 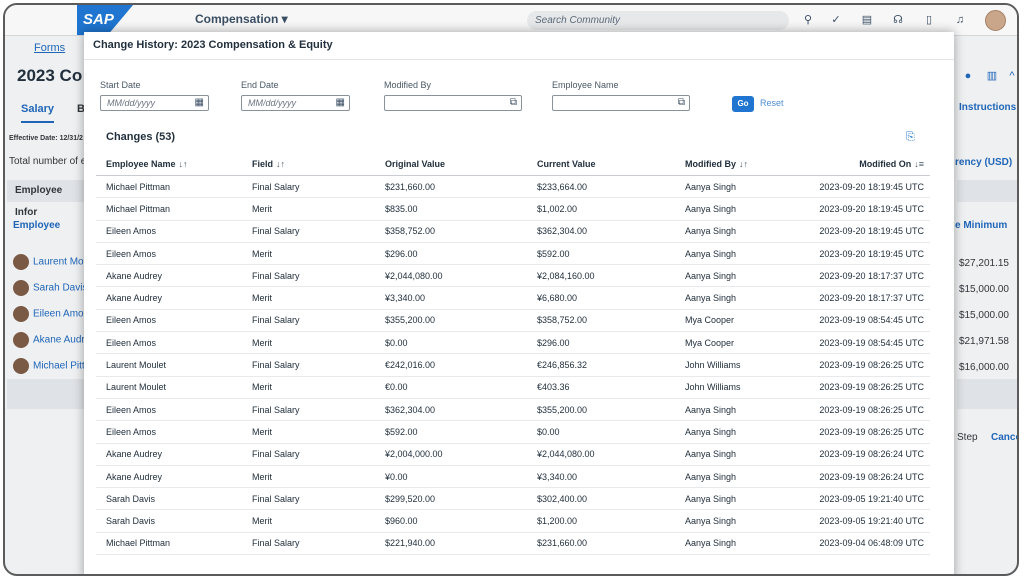 I want to click on currency-select: rency (USD), so click(x=983, y=162).